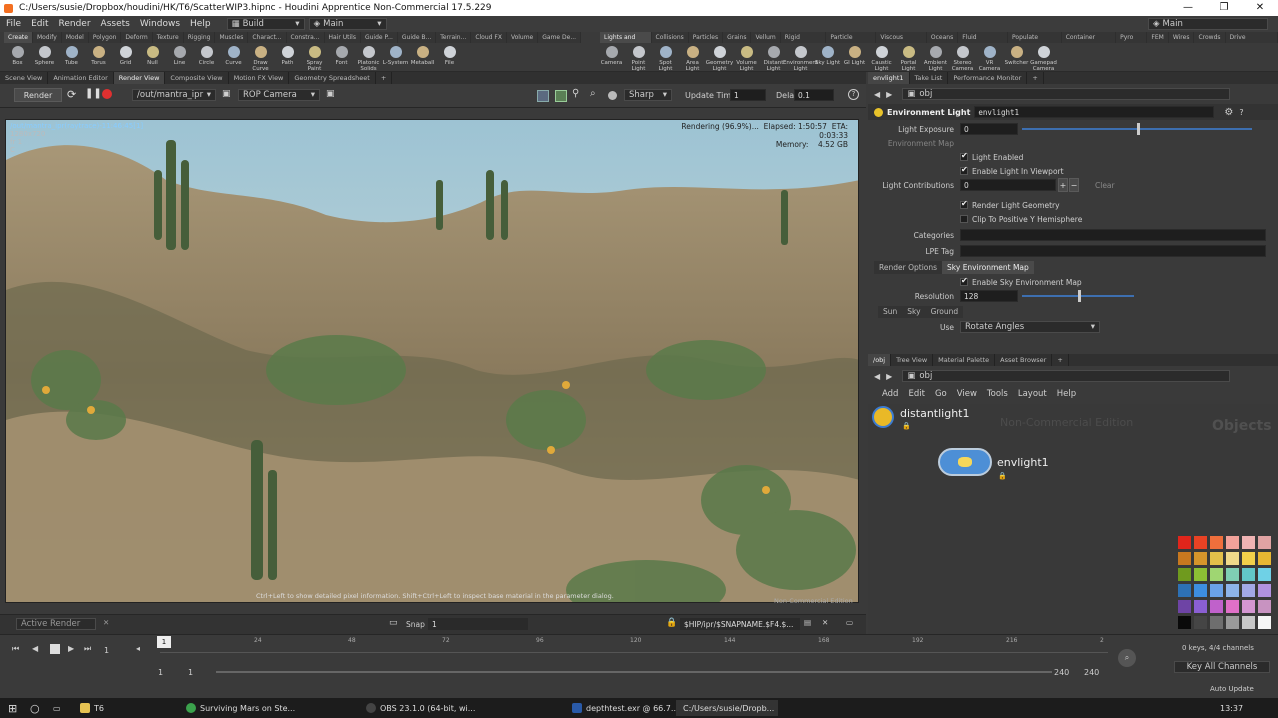  I want to click on shelf-tool-draw-curve: Draw Curve, so click(260, 58).